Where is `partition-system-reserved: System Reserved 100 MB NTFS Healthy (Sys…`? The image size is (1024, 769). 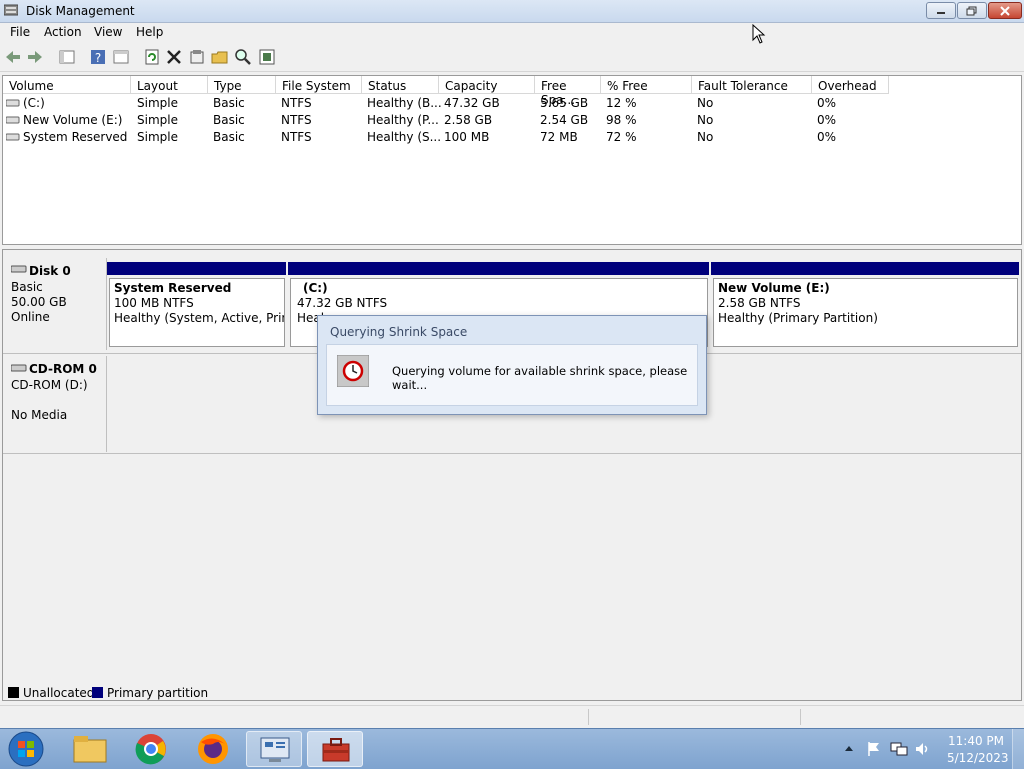
partition-system-reserved: System Reserved 100 MB NTFS Healthy (Sys… is located at coordinates (197, 312).